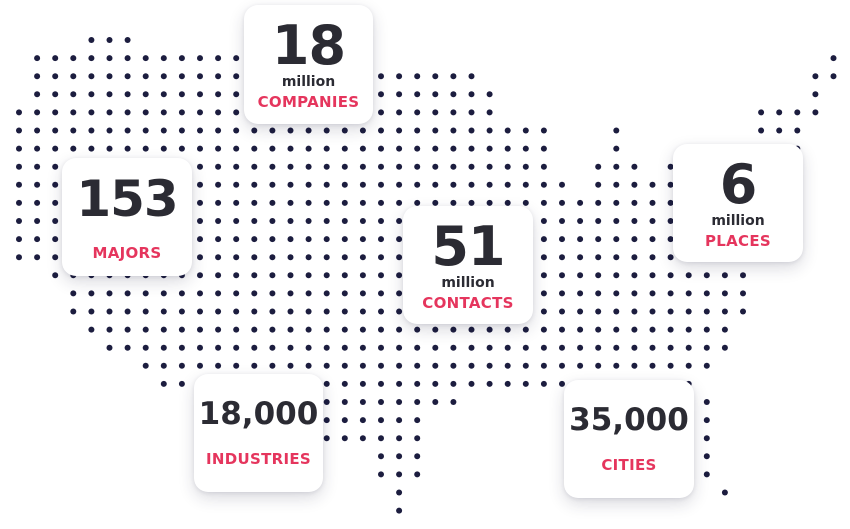  I want to click on stat-label: INDUSTRIES, so click(258, 459).